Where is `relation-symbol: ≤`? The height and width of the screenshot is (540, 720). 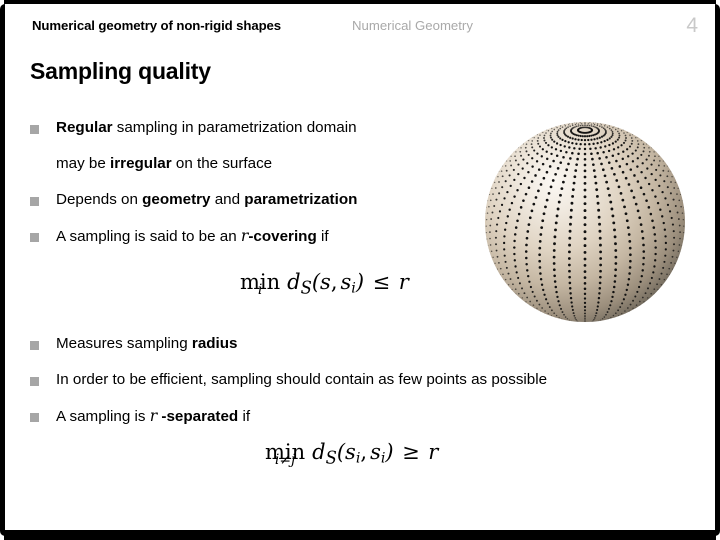
relation-symbol: ≤ is located at coordinates (381, 282).